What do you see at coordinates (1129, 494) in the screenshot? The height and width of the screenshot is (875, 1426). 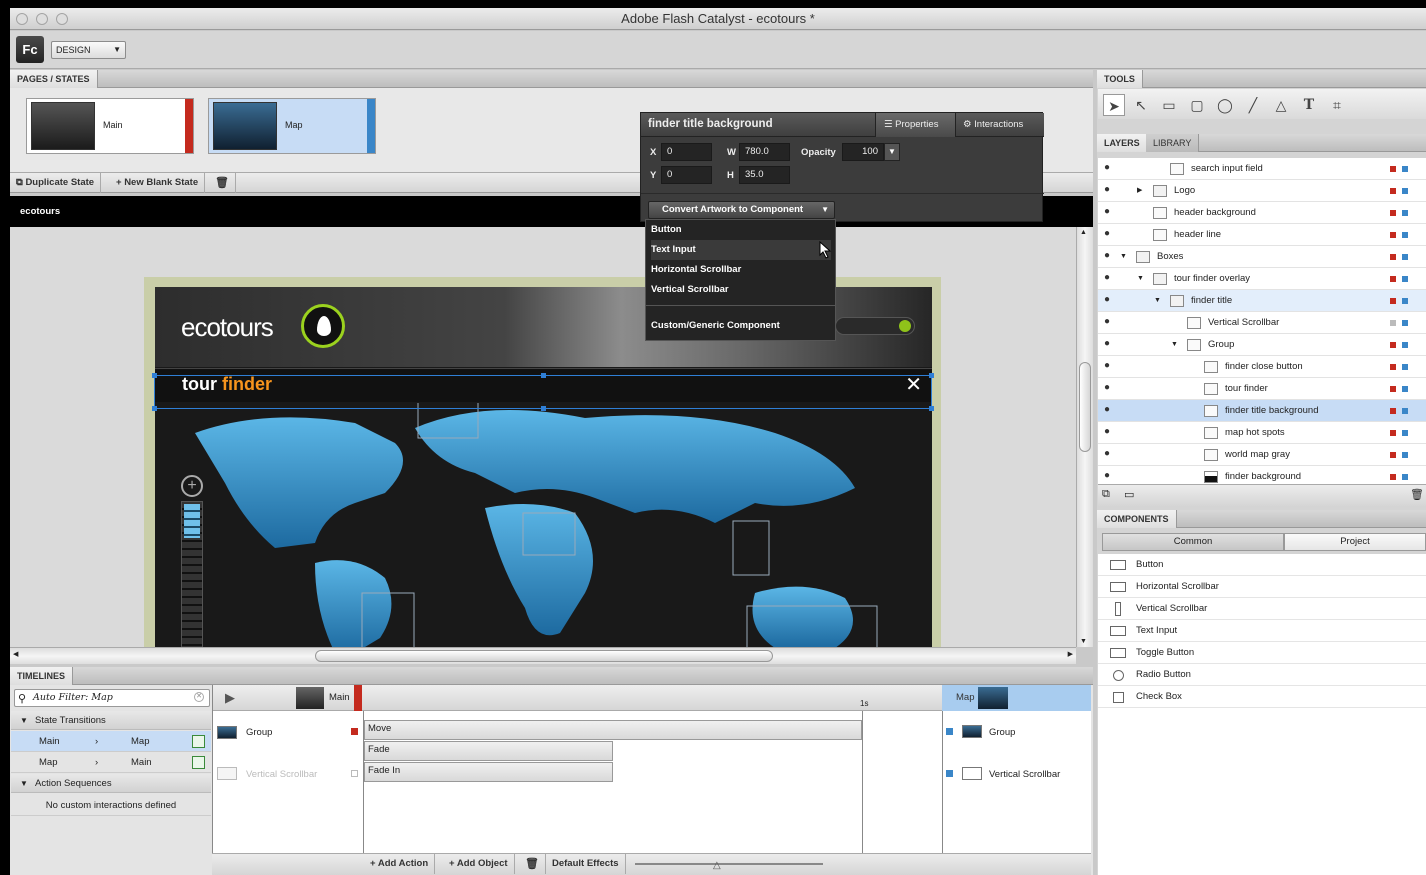 I see `new-folder-icon: ▭` at bounding box center [1129, 494].